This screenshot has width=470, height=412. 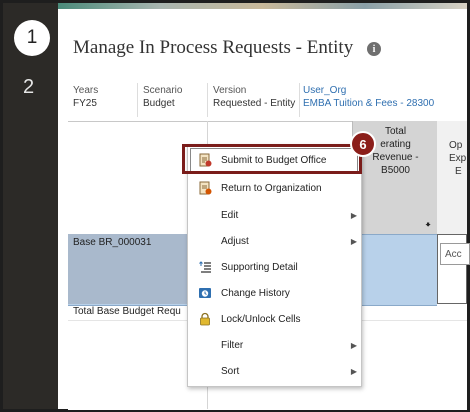 What do you see at coordinates (368, 97) in the screenshot?
I see `pov-user-org: User_Org EMBA Tuition & Fees - 28300` at bounding box center [368, 97].